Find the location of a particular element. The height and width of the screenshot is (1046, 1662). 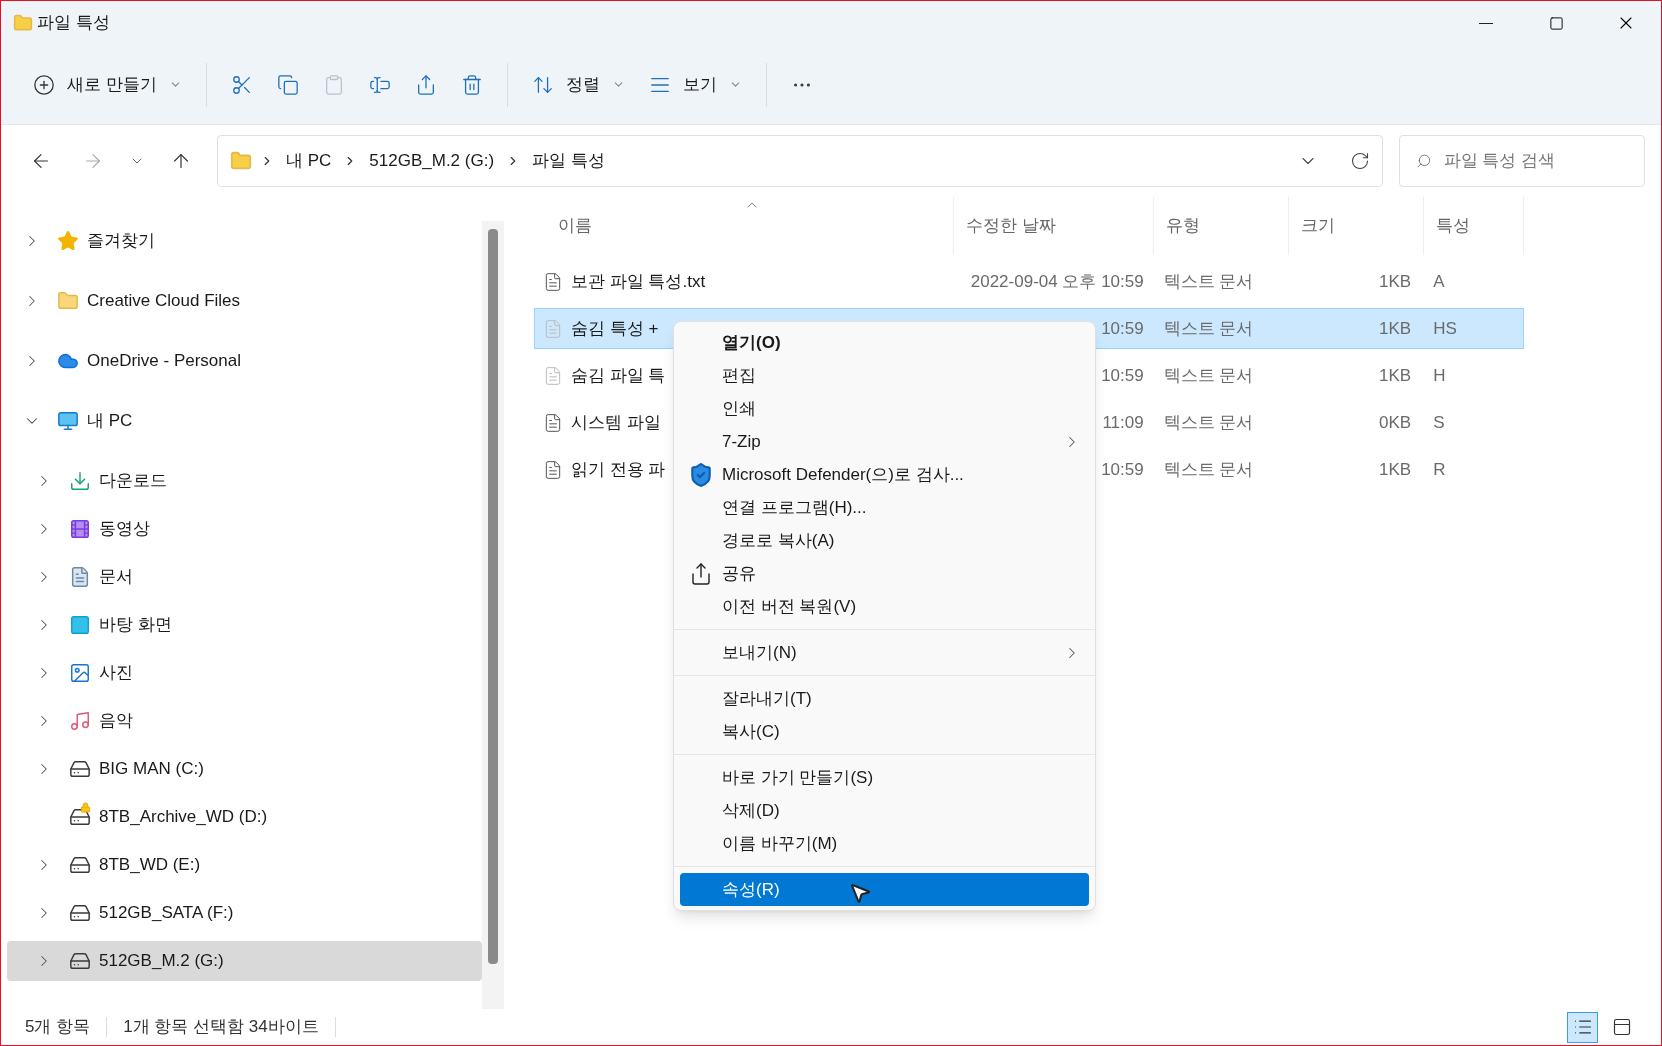

sidebar-label: 동영상 is located at coordinates (124, 529).